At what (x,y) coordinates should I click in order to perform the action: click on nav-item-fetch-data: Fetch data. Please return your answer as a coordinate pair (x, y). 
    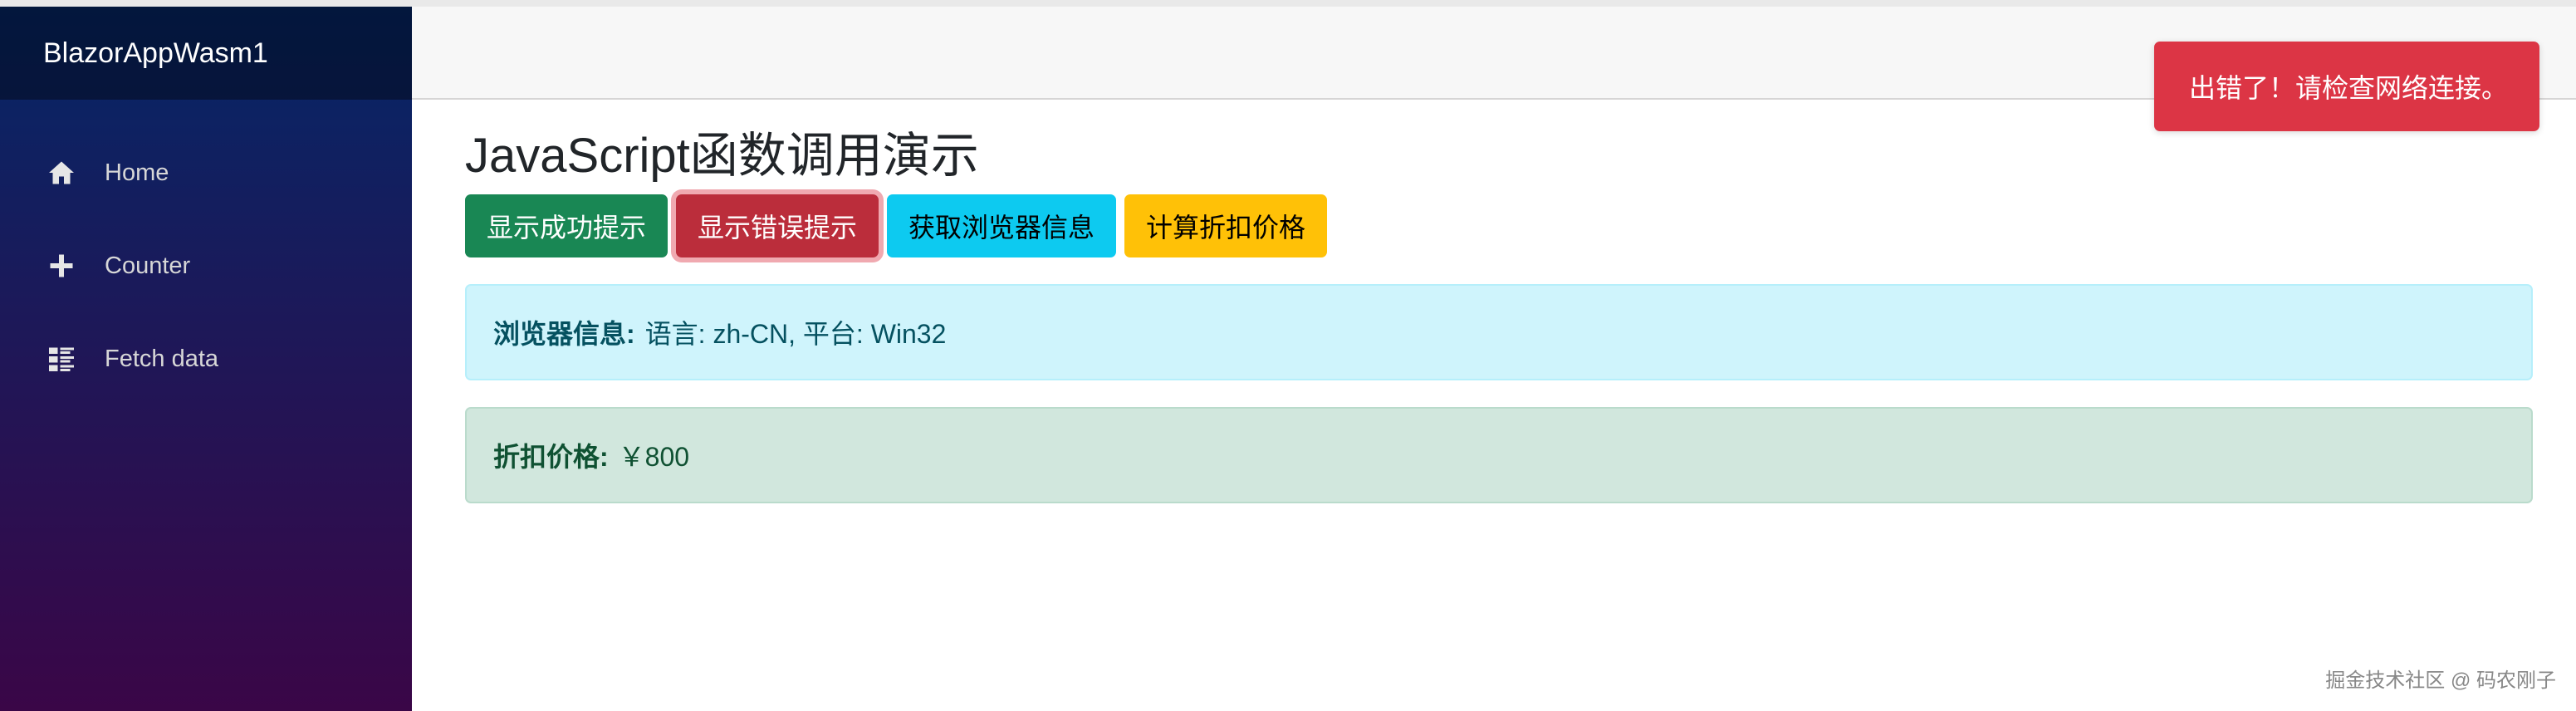
    Looking at the image, I should click on (206, 358).